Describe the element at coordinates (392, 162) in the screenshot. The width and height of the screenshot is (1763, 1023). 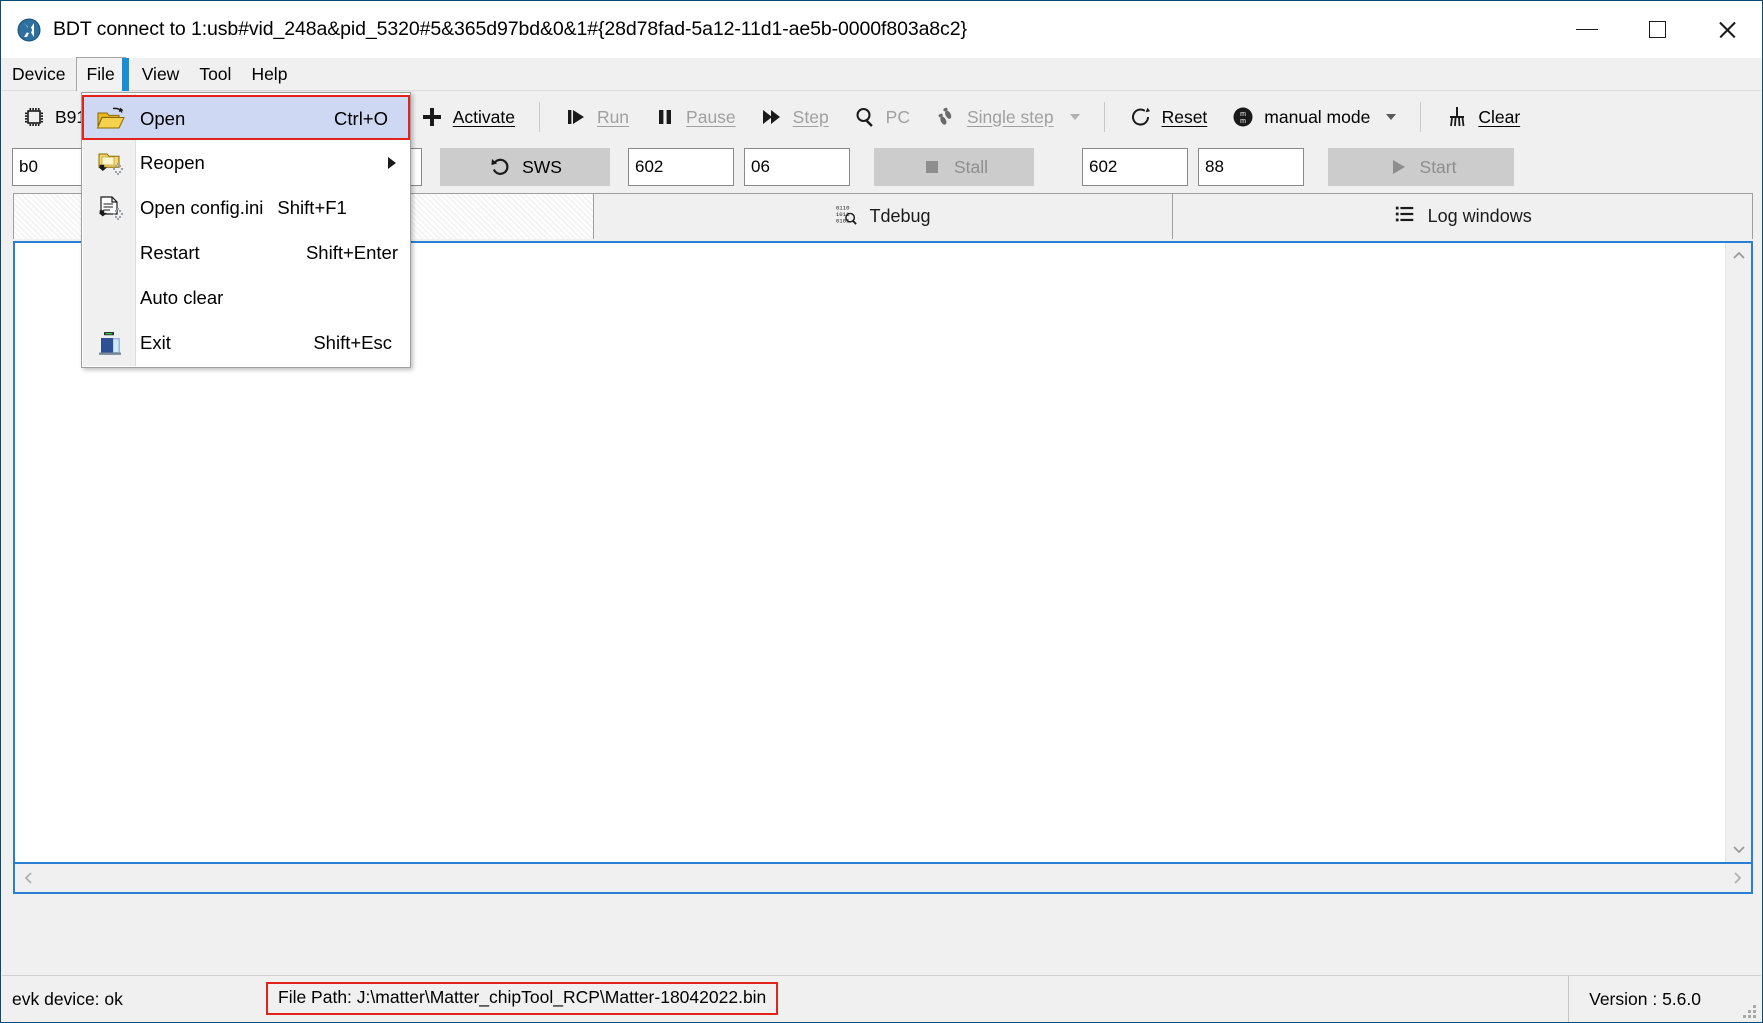
I see `submenu-arrow-icon` at that location.